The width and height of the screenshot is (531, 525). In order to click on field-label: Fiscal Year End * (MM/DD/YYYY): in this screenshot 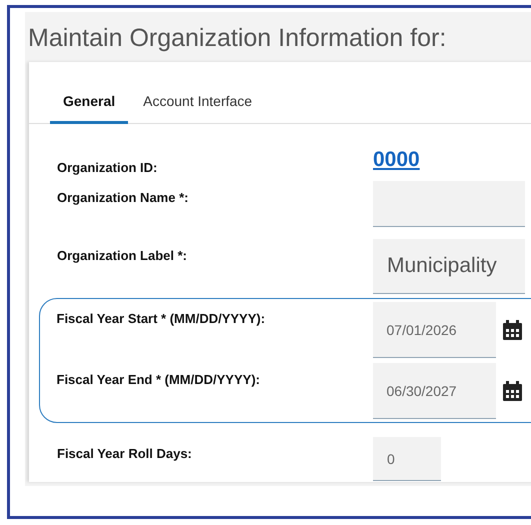, I will do `click(158, 379)`.